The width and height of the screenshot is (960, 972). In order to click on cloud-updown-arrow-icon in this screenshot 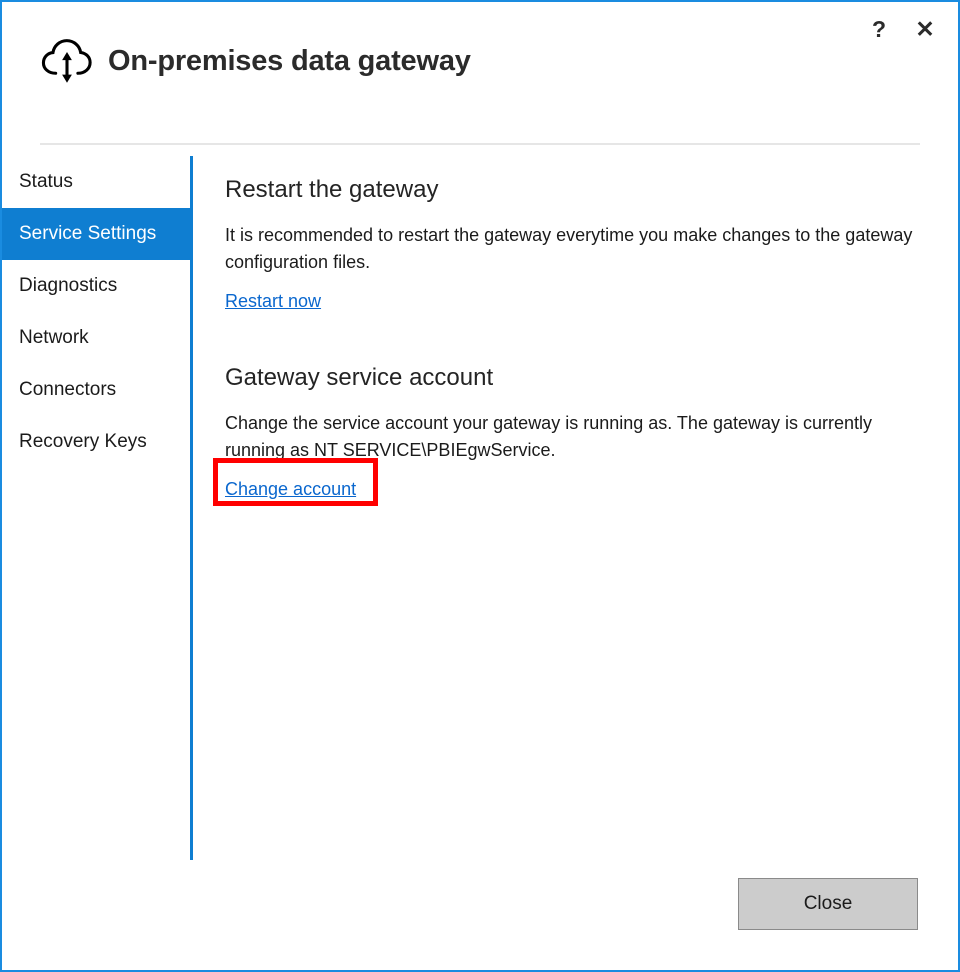, I will do `click(67, 61)`.